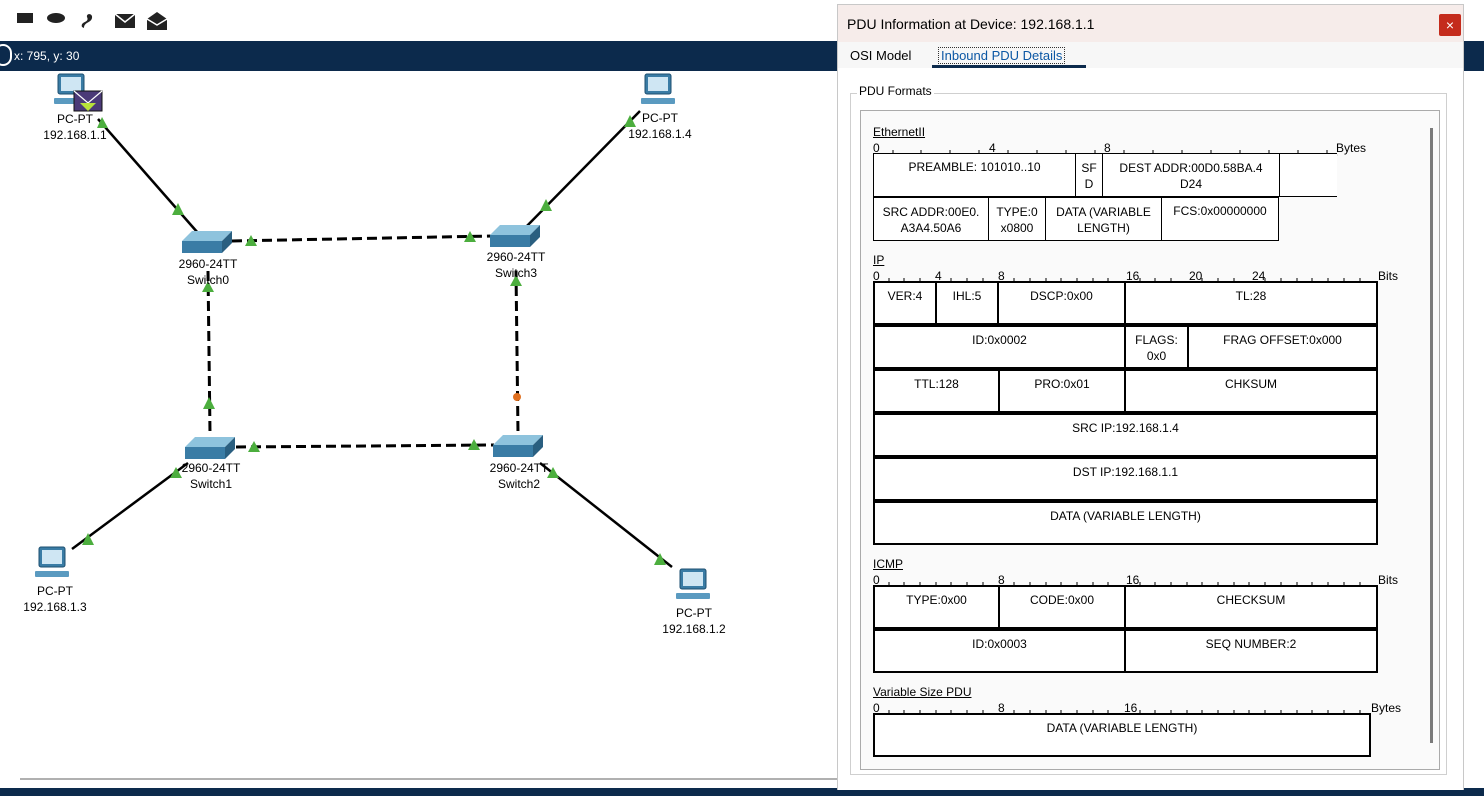  I want to click on horizontal-scrollbar, so click(430, 779).